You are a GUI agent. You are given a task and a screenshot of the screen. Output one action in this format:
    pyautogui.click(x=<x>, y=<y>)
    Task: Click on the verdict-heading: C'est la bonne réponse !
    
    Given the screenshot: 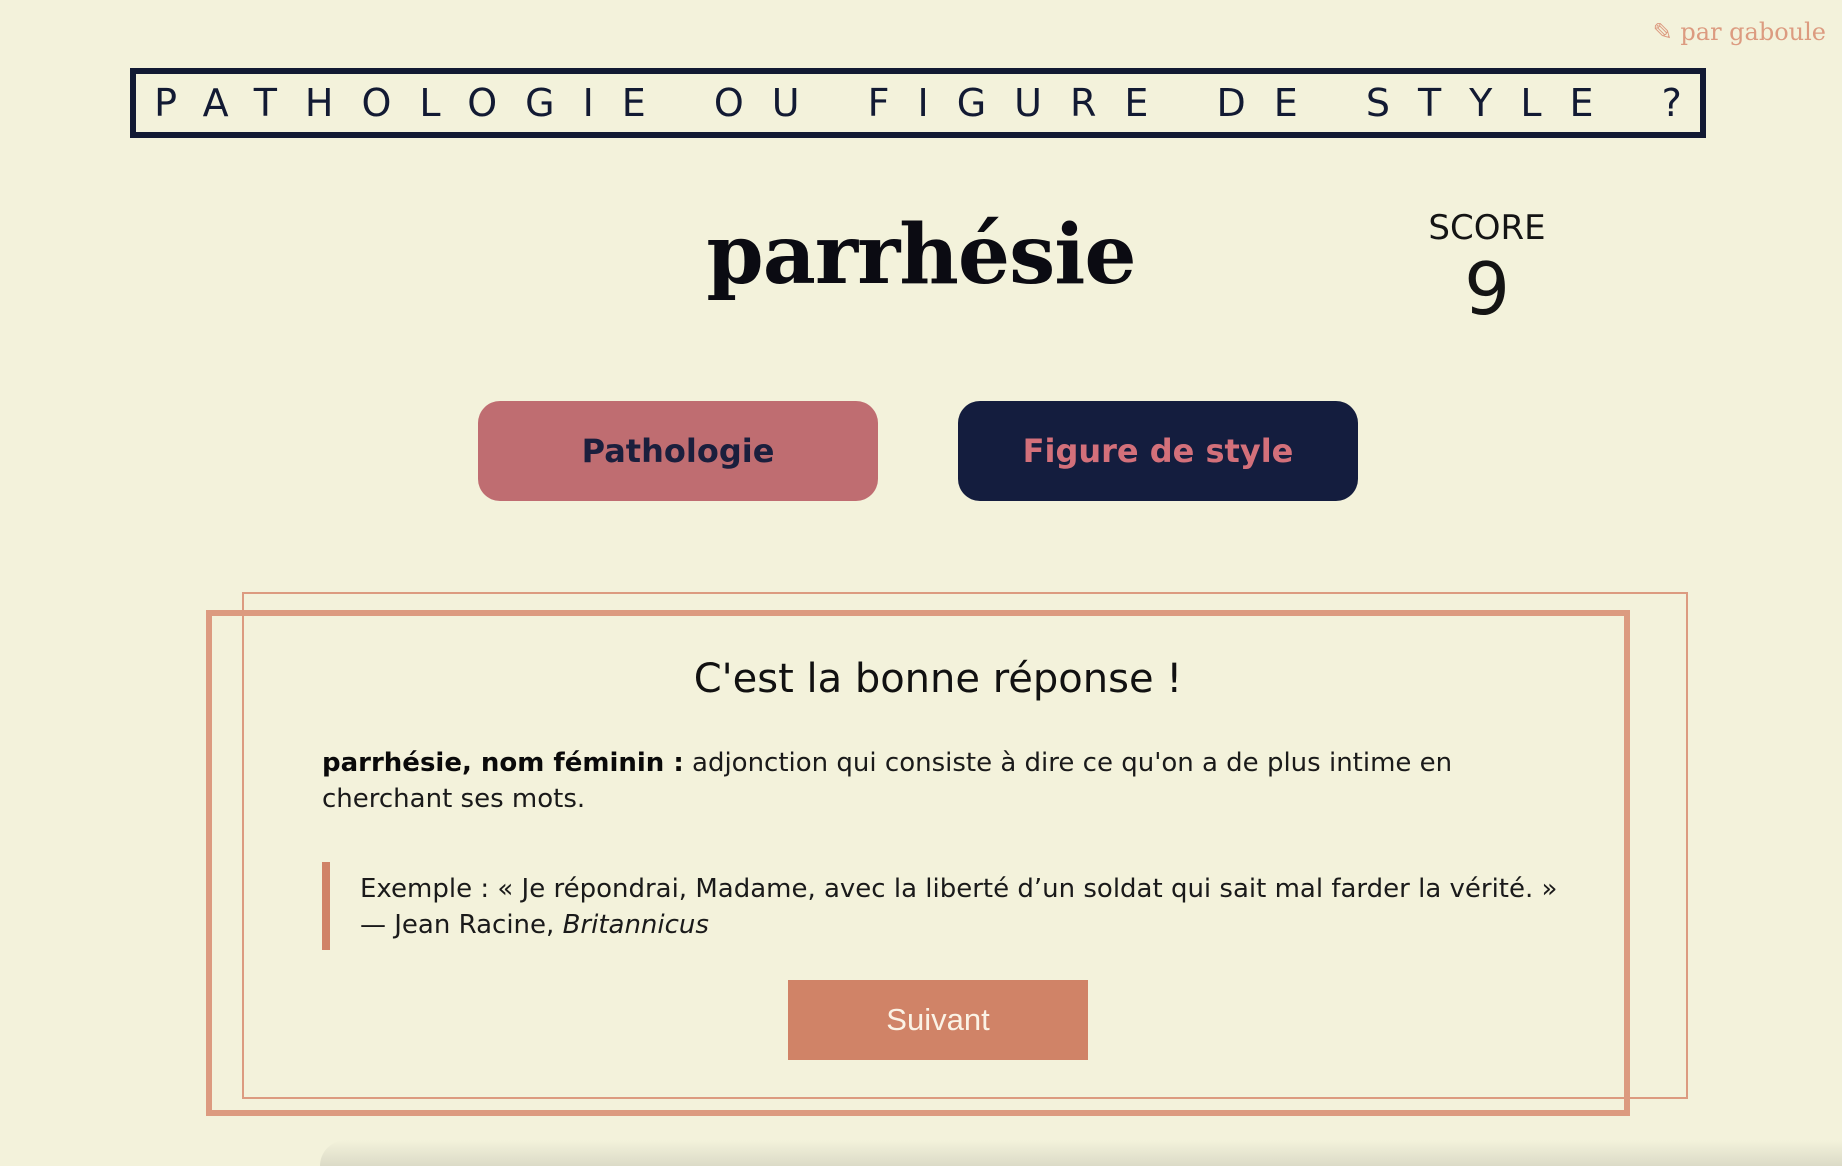 What is the action you would take?
    pyautogui.click(x=938, y=679)
    